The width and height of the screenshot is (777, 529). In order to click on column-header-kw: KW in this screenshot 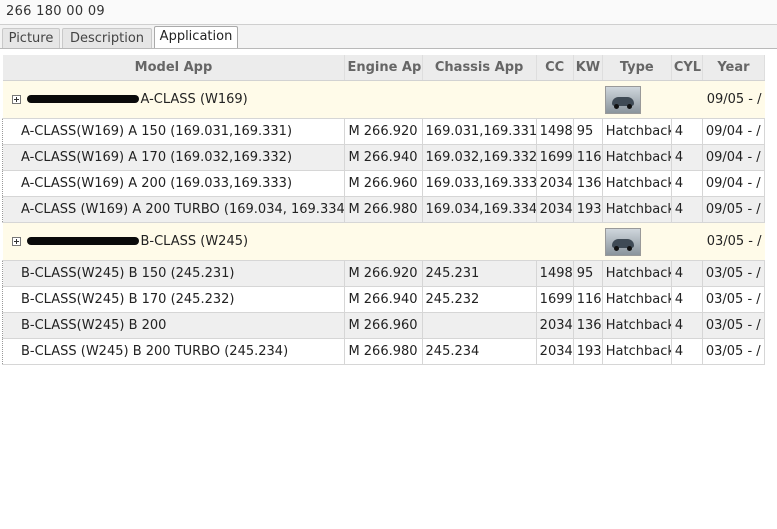, I will do `click(588, 68)`.